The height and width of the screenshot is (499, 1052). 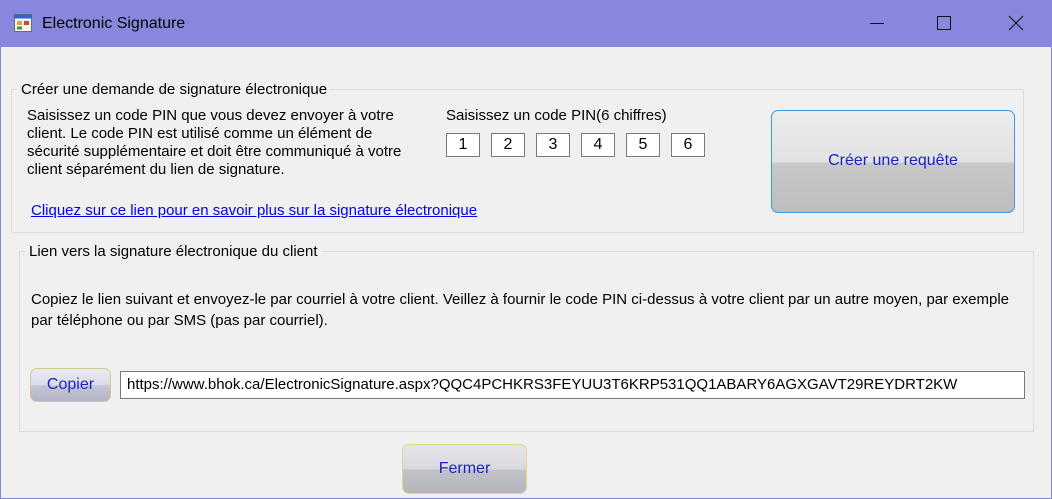 I want to click on create-request-button: Créer une requête, so click(x=893, y=161).